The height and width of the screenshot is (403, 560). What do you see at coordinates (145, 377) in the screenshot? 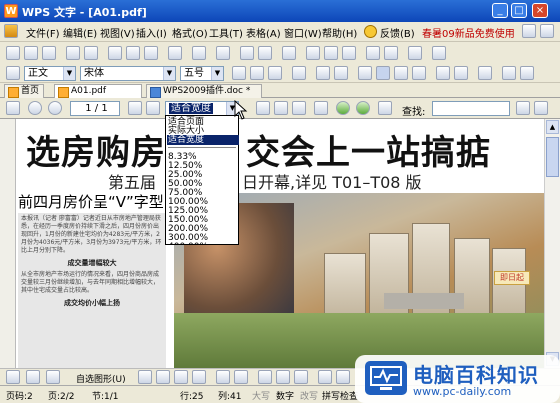
I see `line-icon` at bounding box center [145, 377].